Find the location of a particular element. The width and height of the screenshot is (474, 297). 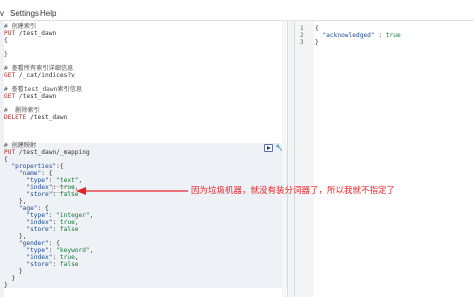

arrow-head is located at coordinates (81, 191).